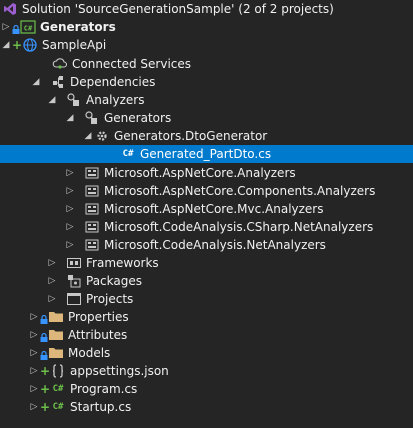 The image size is (413, 428). I want to click on tree-item-analyzer-mvc: ▷ Microsoft.AspNetCore.Mvc.Analyzers, so click(206, 209).